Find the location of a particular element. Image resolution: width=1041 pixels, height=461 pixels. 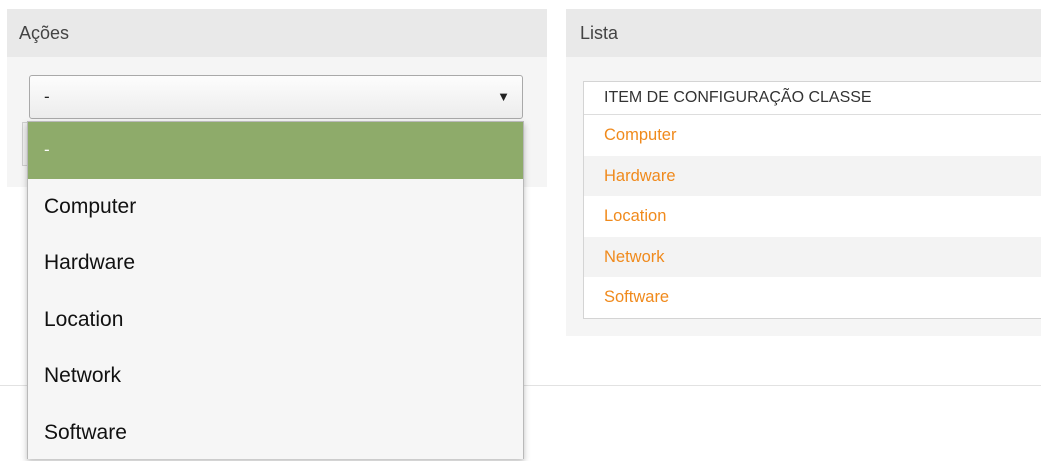

table-row-network: Network is located at coordinates (812, 257).